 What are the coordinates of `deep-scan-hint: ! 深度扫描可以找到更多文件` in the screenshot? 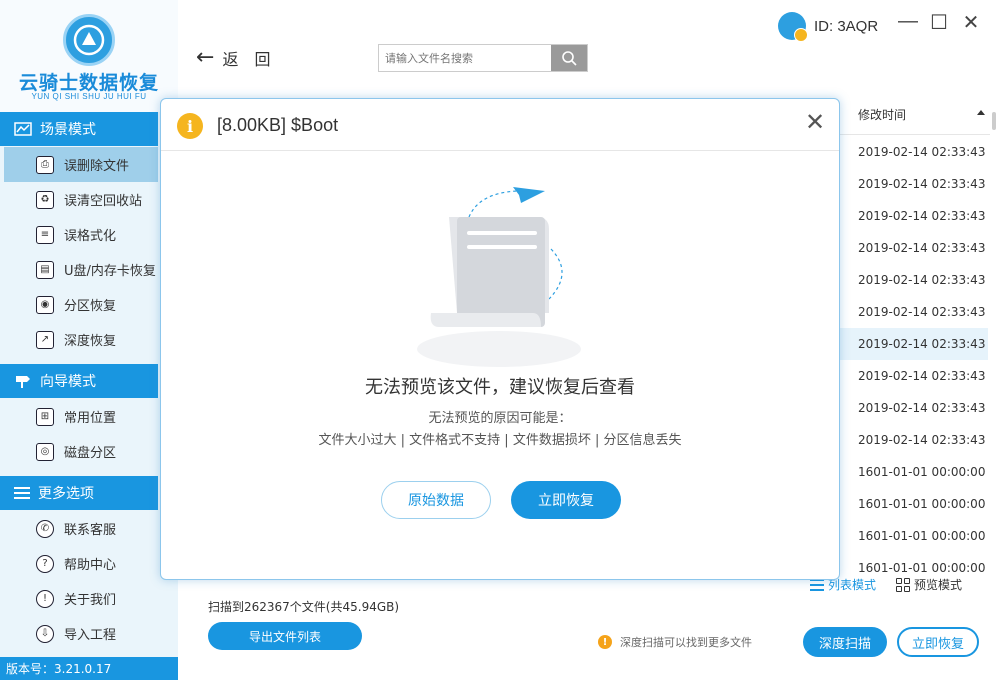 It's located at (675, 642).